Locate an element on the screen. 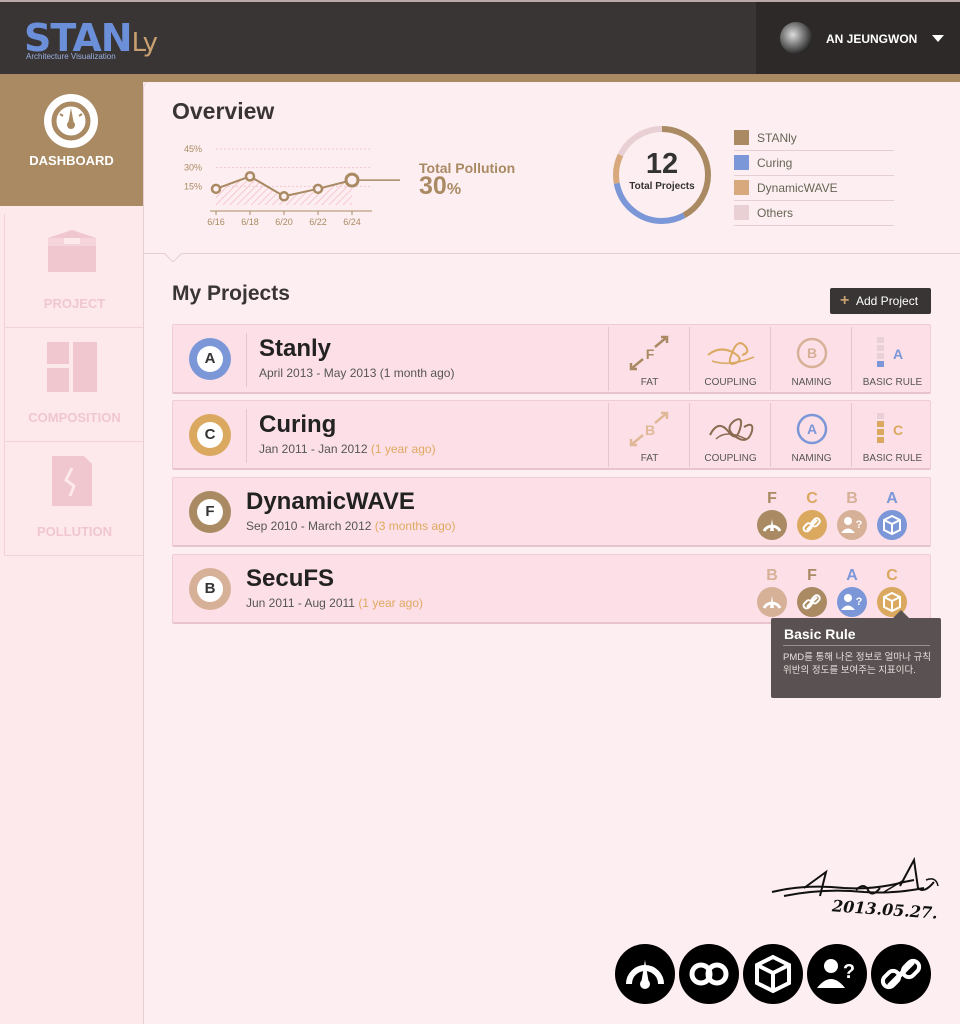 This screenshot has width=960, height=1024. project-date-range: Jan 2011 - Jan 2012 is located at coordinates (315, 449).